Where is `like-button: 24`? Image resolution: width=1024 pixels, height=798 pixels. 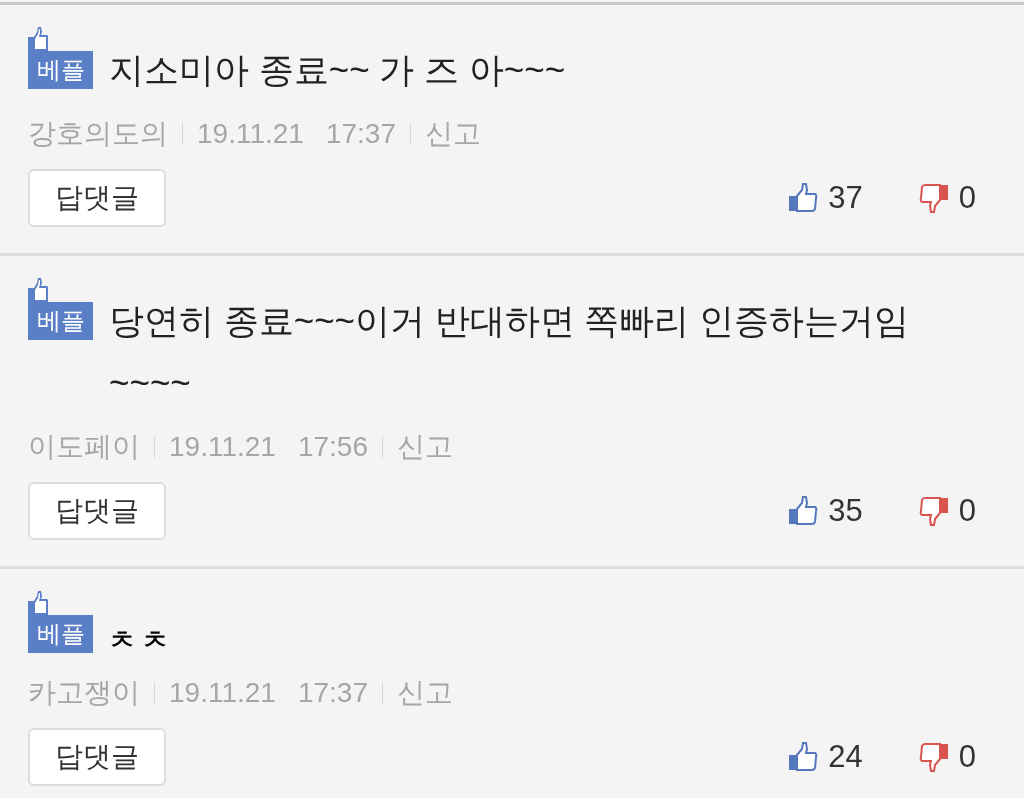 like-button: 24 is located at coordinates (825, 757).